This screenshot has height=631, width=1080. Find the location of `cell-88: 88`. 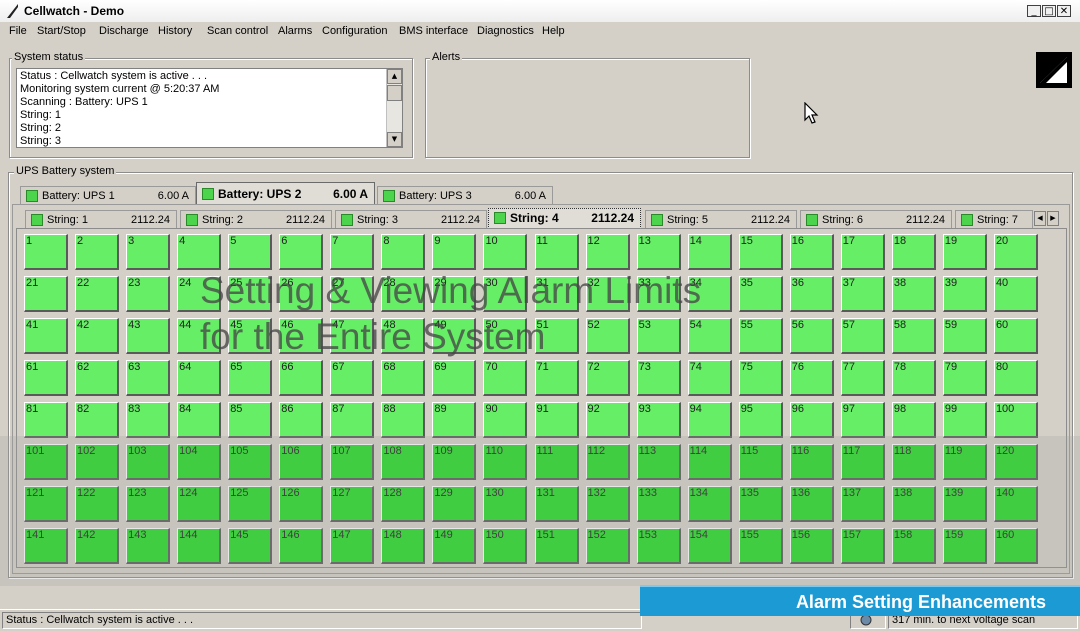

cell-88: 88 is located at coordinates (403, 420).